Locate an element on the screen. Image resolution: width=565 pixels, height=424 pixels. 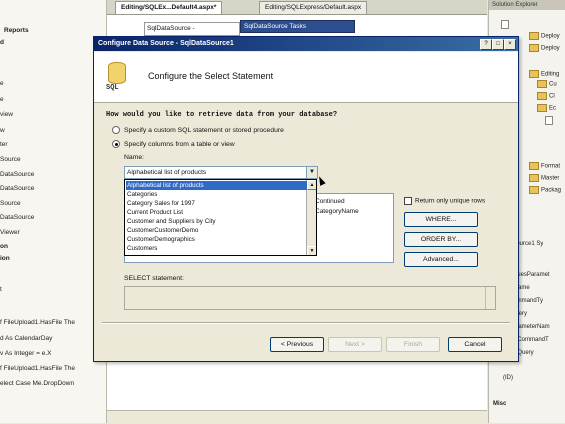
toolbox-item: t is located at coordinates (52, 290).